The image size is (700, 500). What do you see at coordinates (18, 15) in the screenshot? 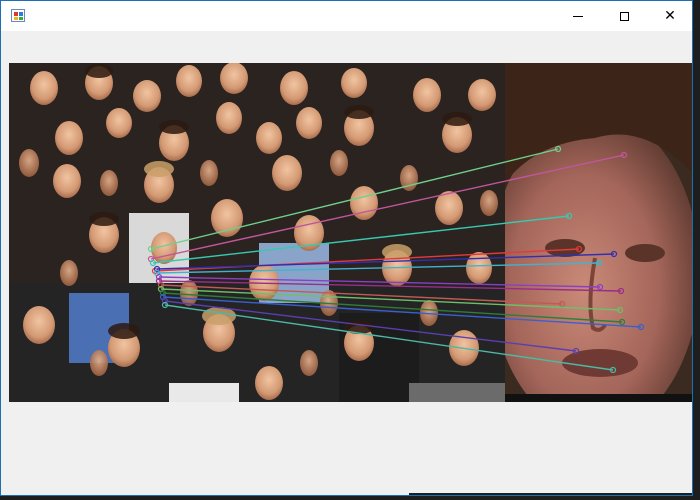
I see `app-icon` at bounding box center [18, 15].